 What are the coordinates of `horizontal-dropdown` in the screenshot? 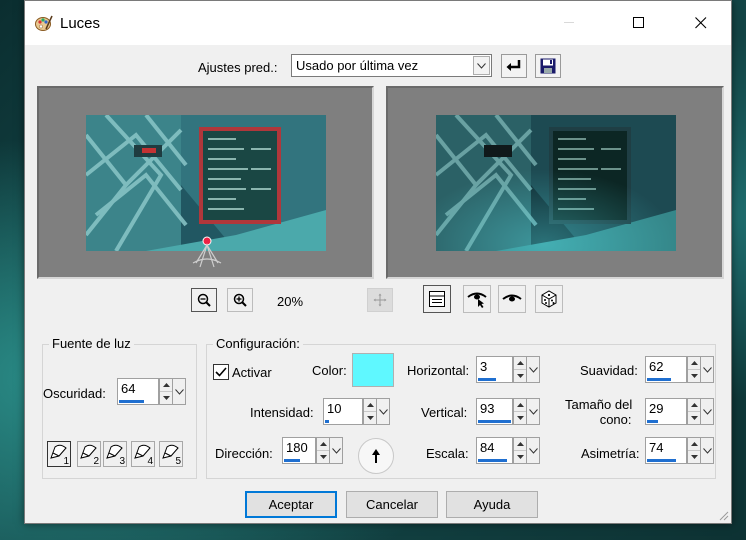 It's located at (533, 369).